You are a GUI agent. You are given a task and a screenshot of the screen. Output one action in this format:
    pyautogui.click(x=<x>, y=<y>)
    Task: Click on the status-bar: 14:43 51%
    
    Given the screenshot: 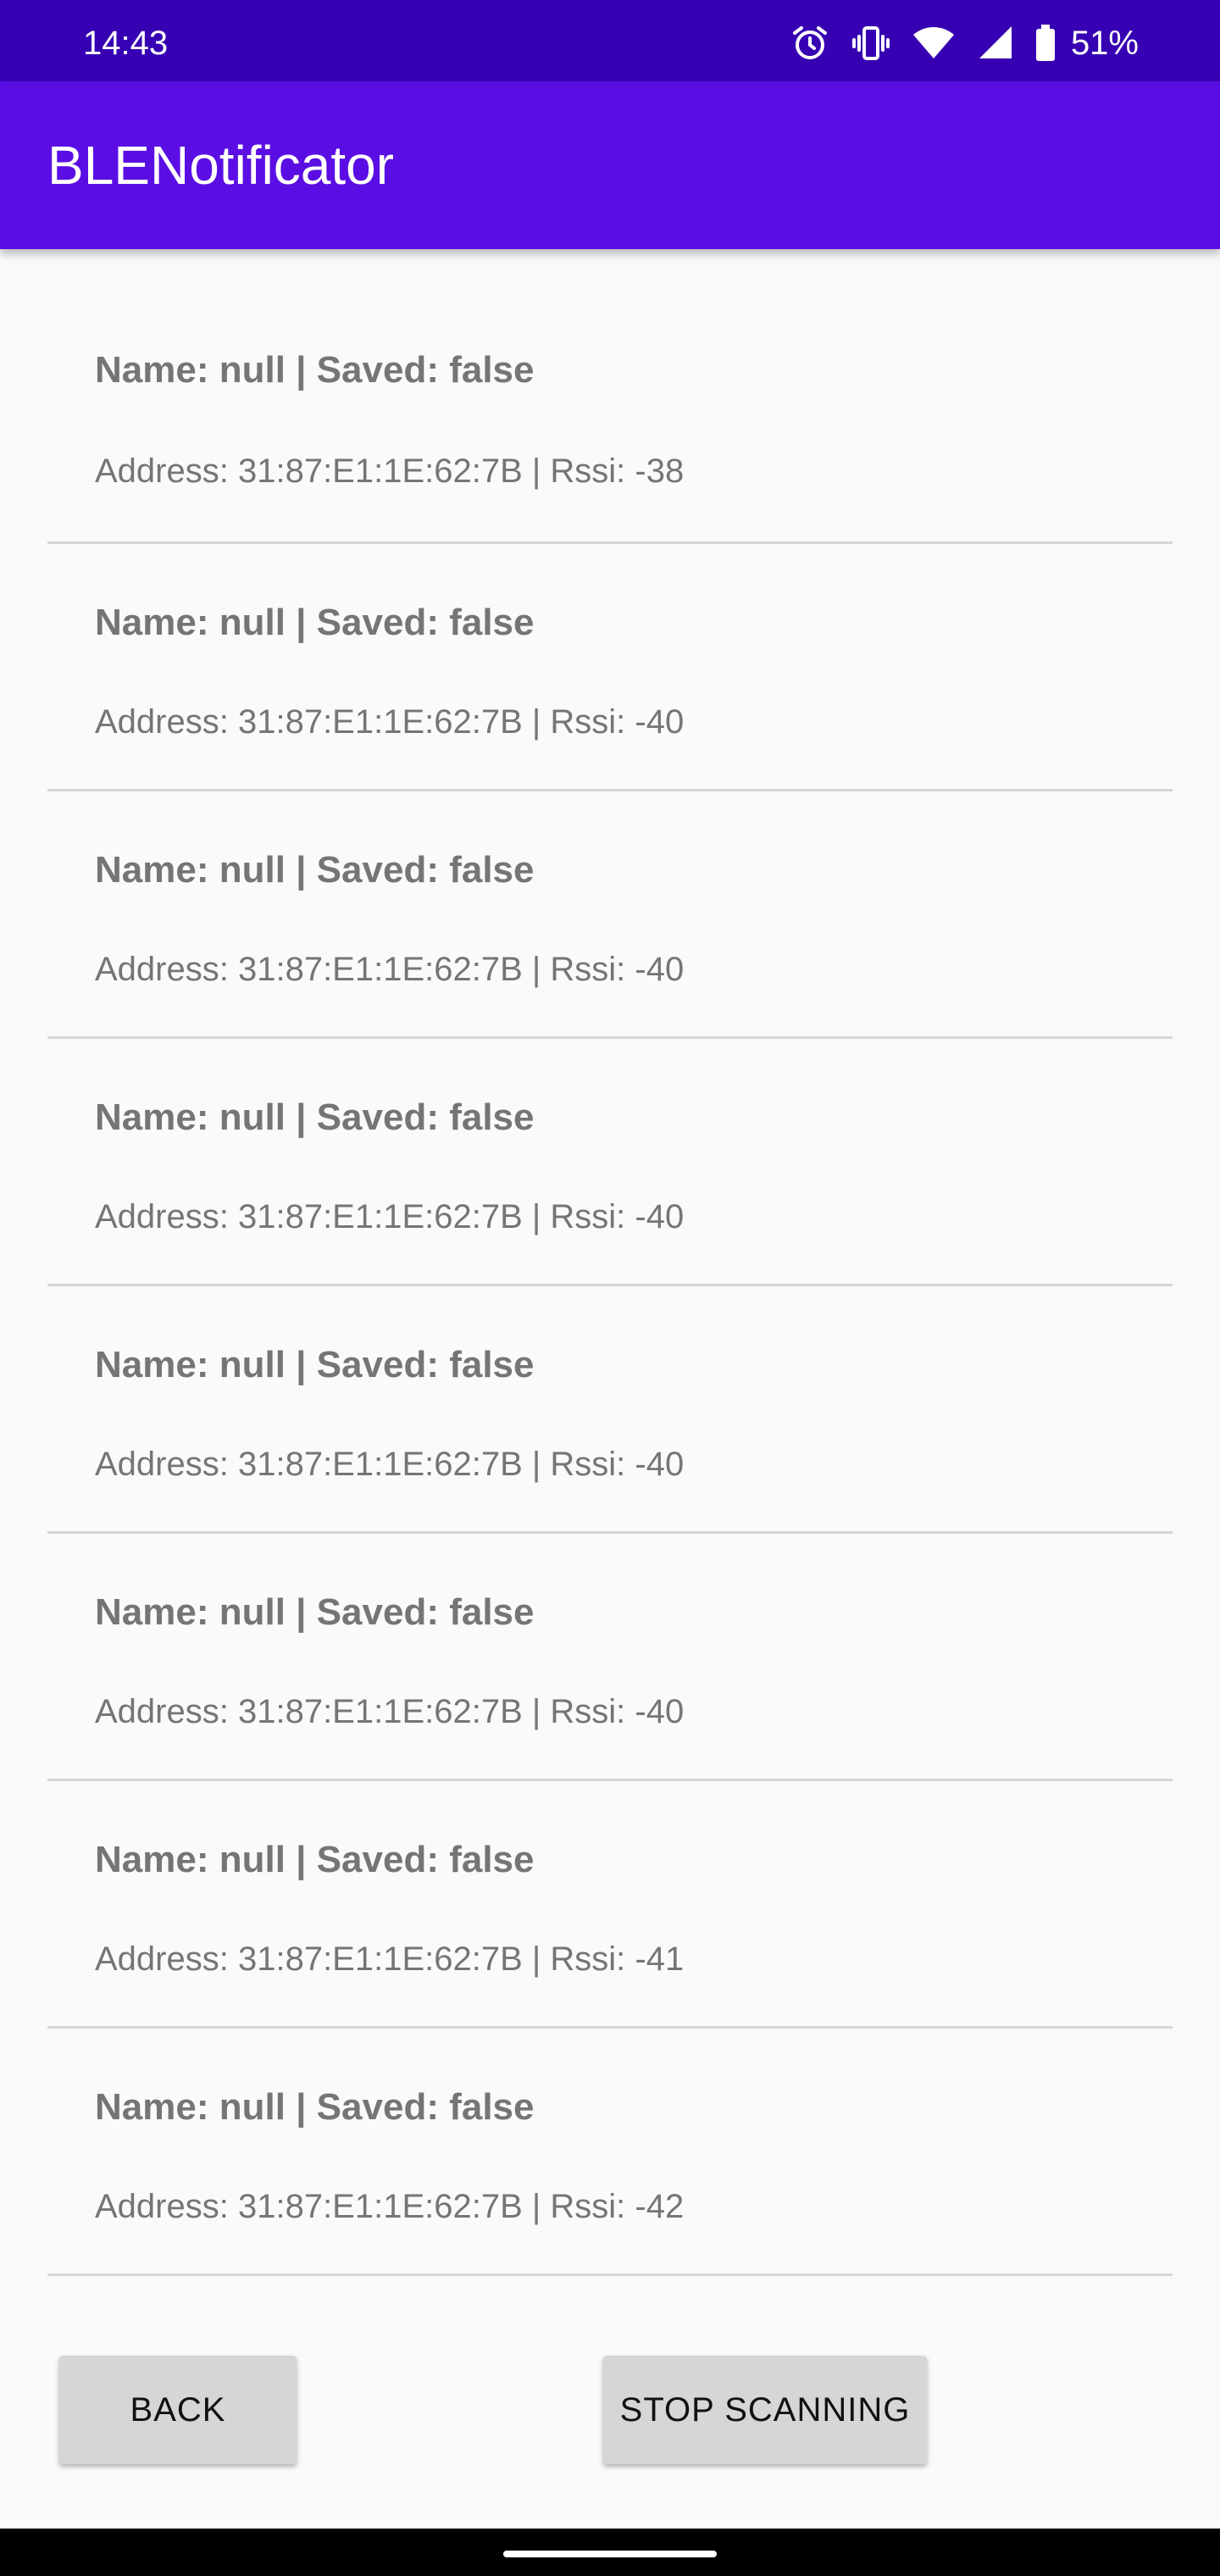 What is the action you would take?
    pyautogui.click(x=610, y=40)
    